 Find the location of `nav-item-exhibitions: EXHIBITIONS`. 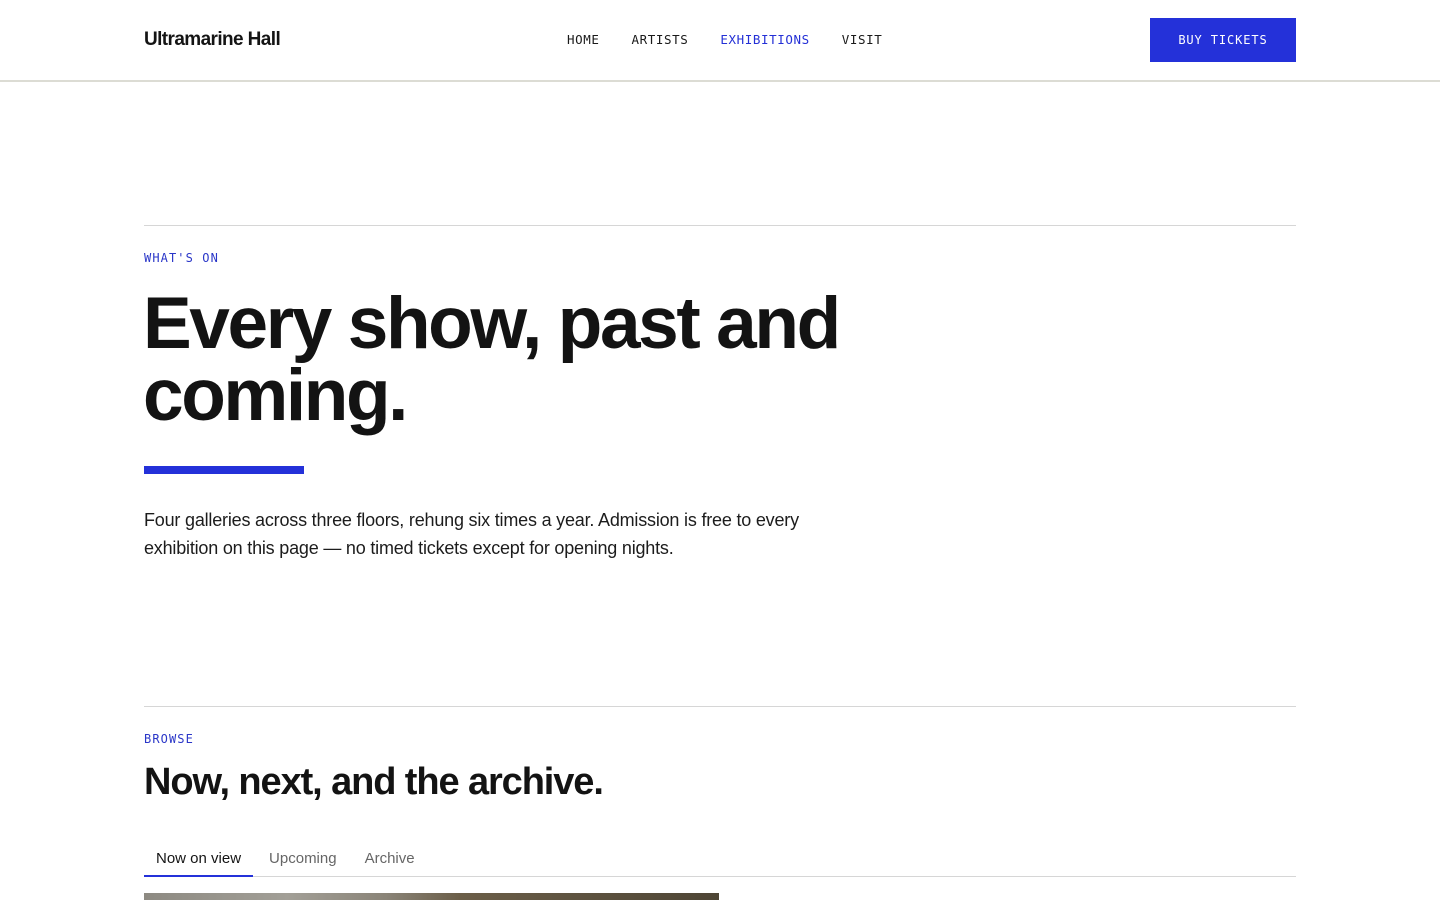

nav-item-exhibitions: EXHIBITIONS is located at coordinates (764, 40).